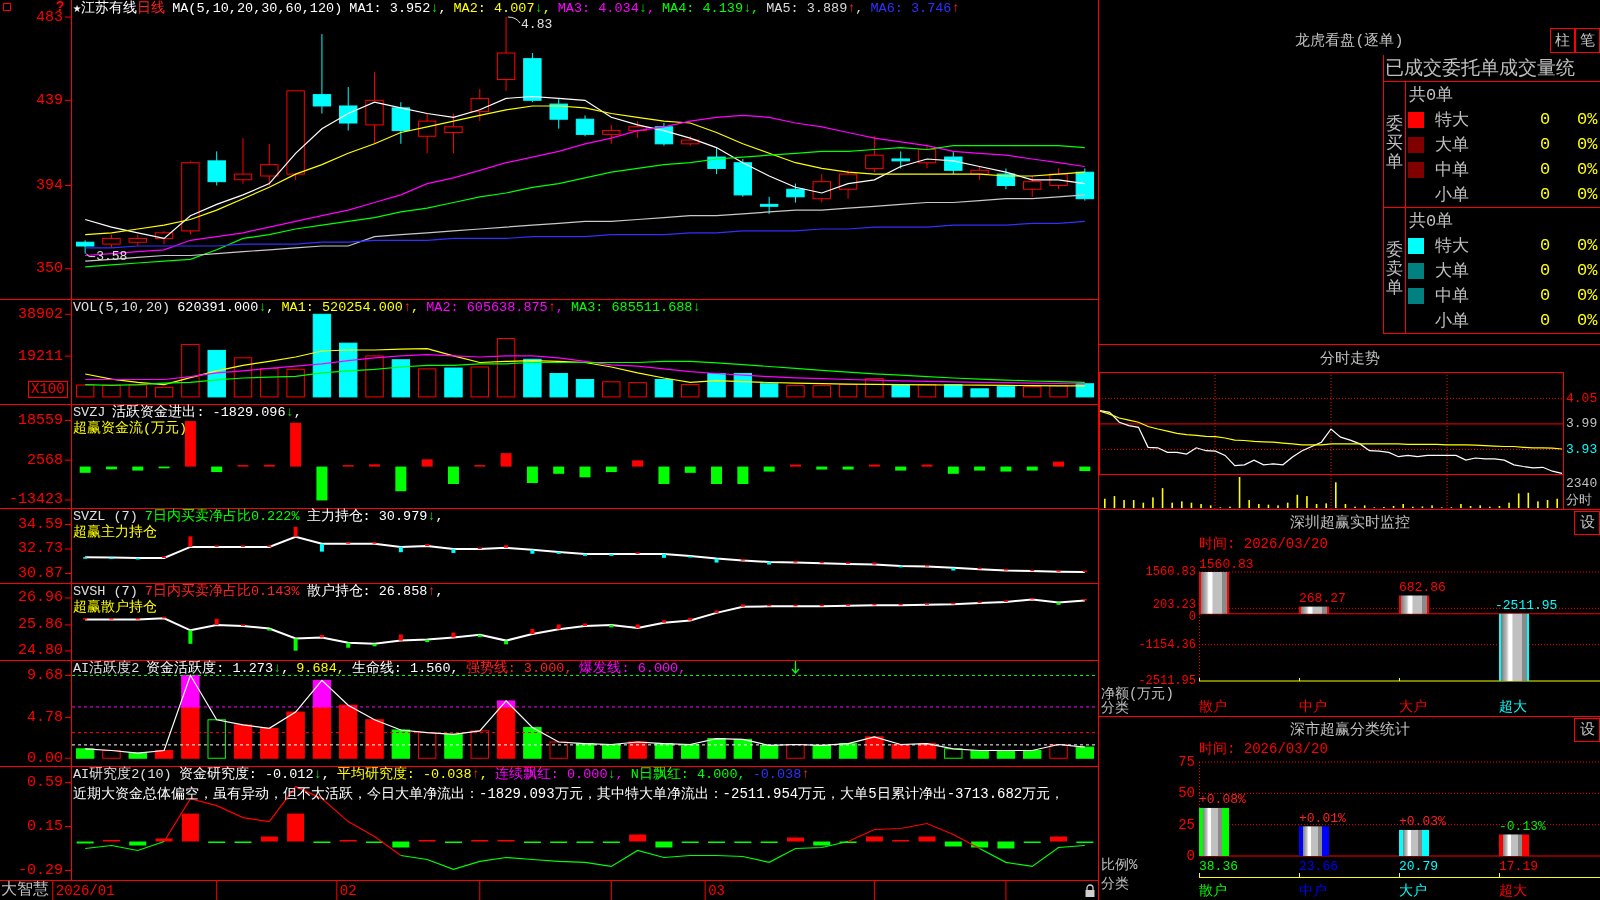 The image size is (1600, 900). I want to click on axis-label: 4.05, so click(1582, 398).